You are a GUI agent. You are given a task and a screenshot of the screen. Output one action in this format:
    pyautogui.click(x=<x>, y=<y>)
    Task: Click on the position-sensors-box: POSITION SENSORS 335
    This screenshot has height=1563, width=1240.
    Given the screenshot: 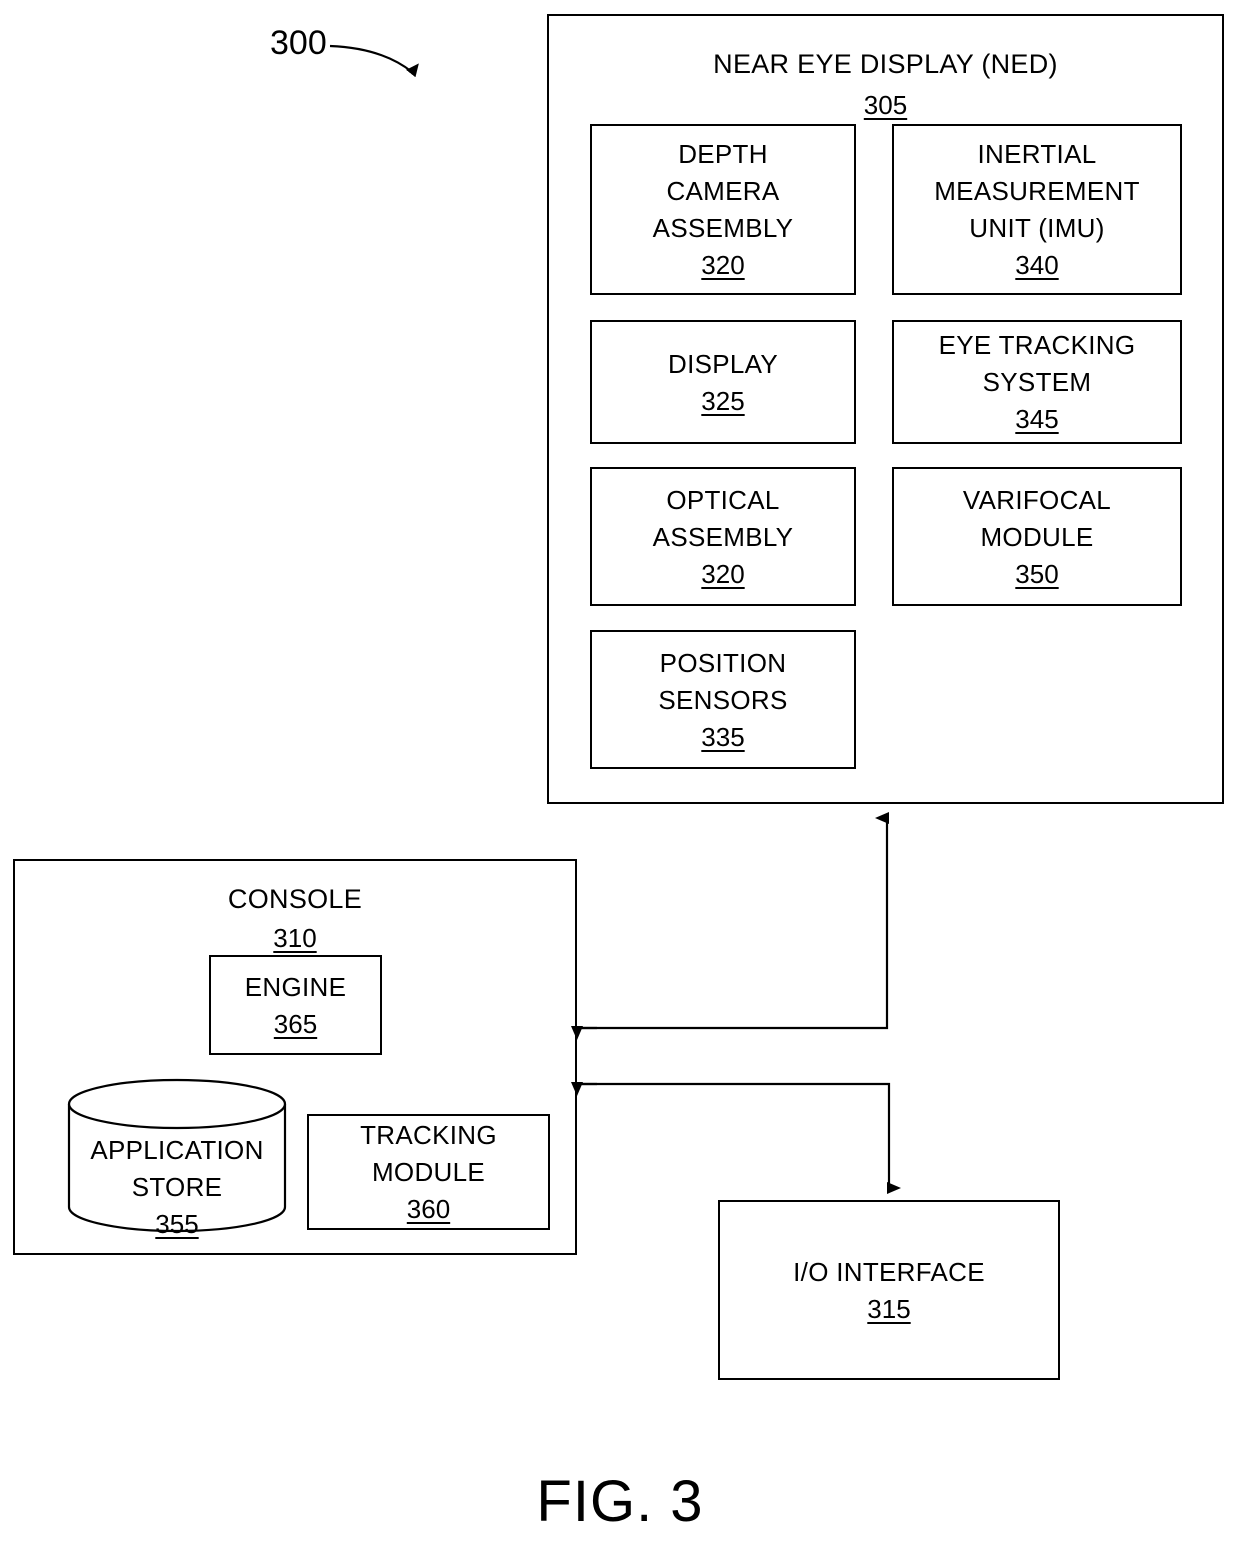 What is the action you would take?
    pyautogui.click(x=723, y=699)
    